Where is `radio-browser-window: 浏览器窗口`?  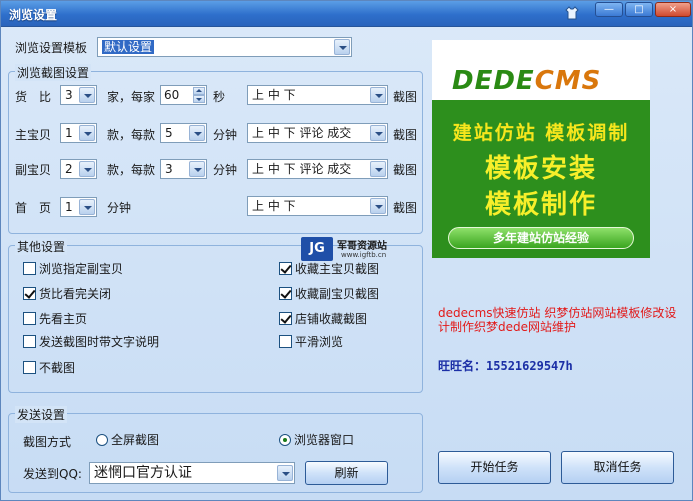
radio-browser-window: 浏览器窗口 is located at coordinates (316, 441).